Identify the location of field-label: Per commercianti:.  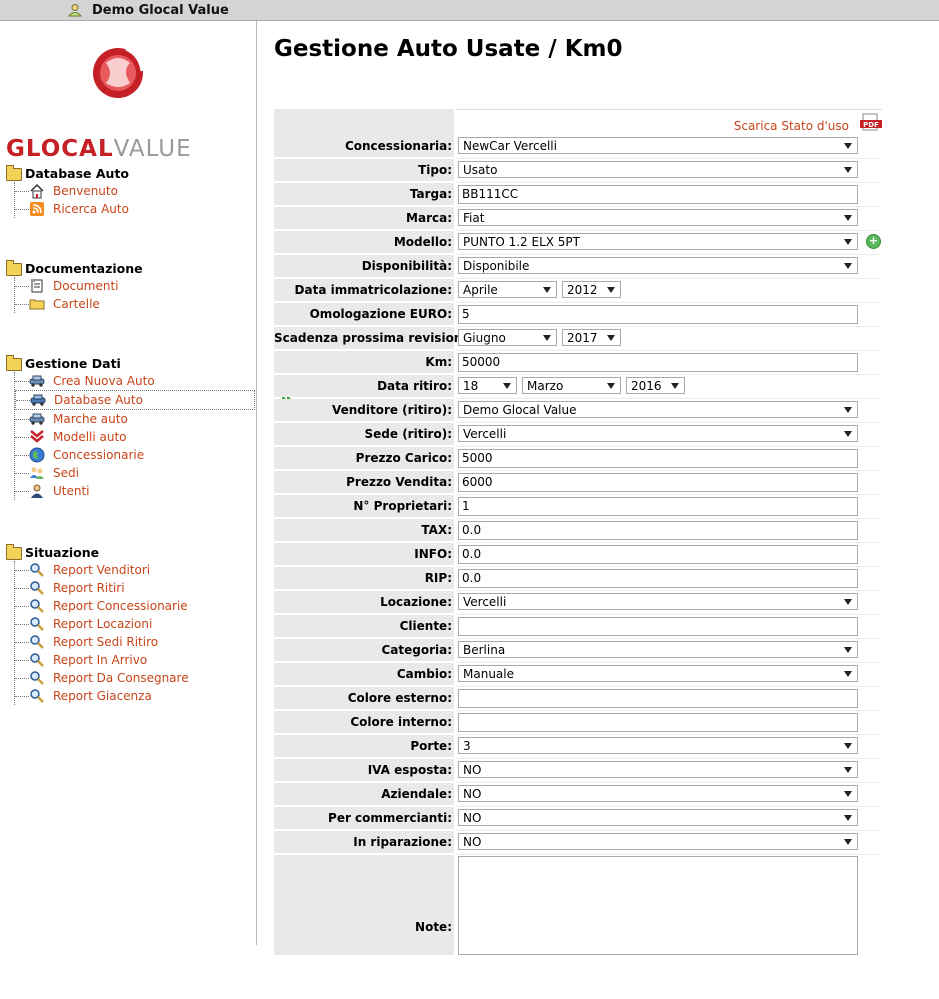
(364, 818).